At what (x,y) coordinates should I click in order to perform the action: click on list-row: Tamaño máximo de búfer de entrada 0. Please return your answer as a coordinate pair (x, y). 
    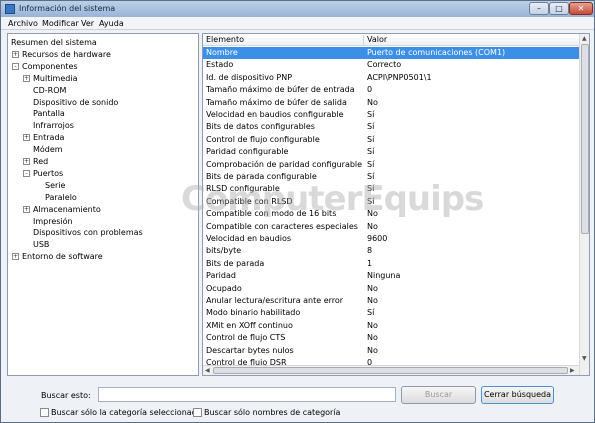
    Looking at the image, I should click on (391, 90).